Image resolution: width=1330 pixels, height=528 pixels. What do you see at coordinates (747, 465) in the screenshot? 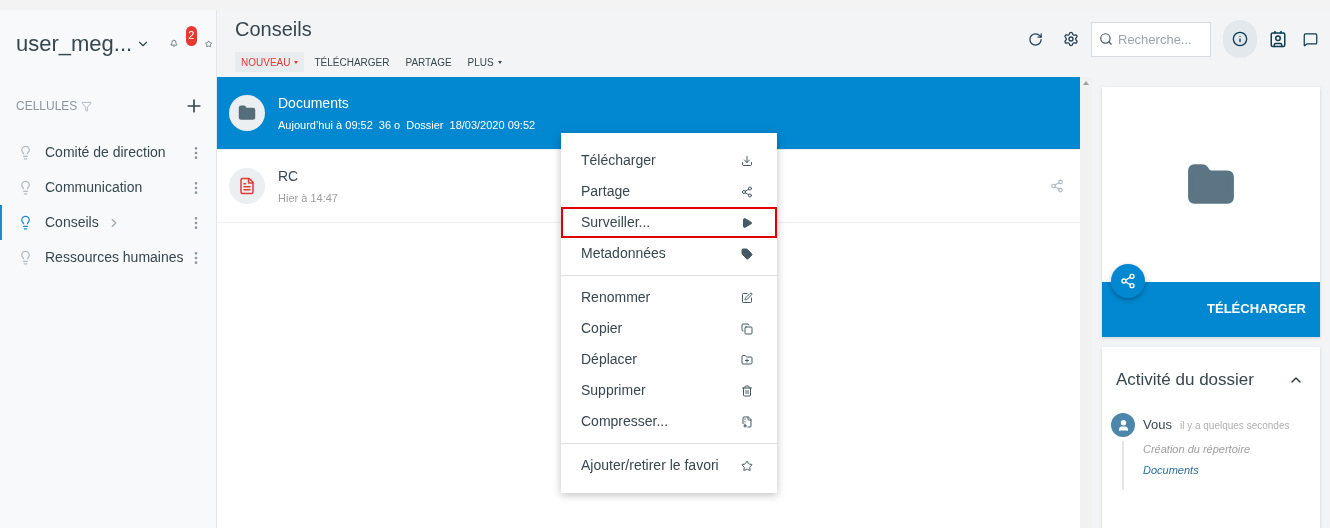
I see `star-icon` at bounding box center [747, 465].